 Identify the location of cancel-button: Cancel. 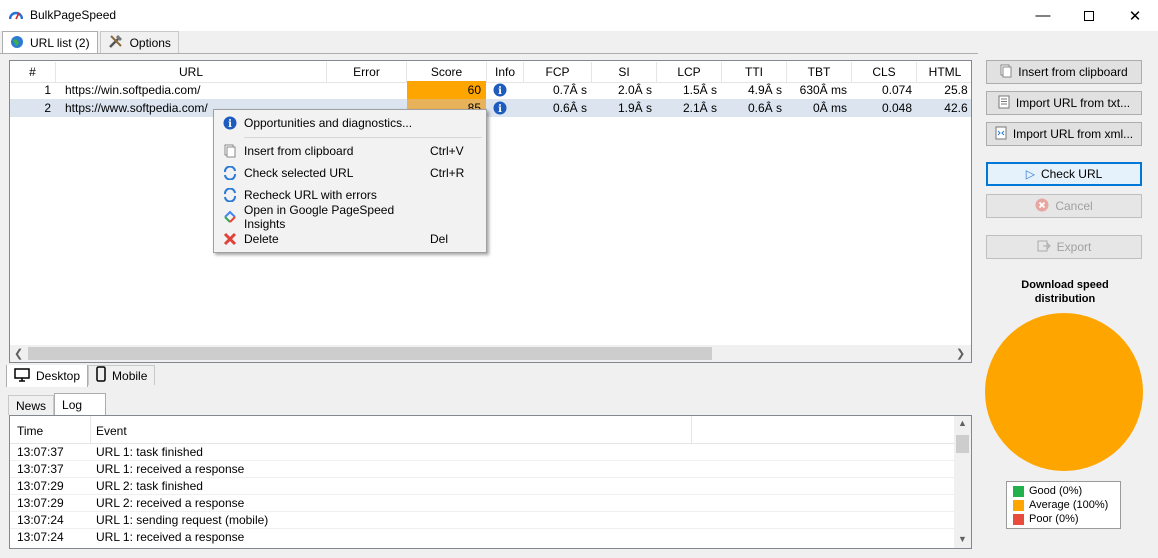
(1064, 206).